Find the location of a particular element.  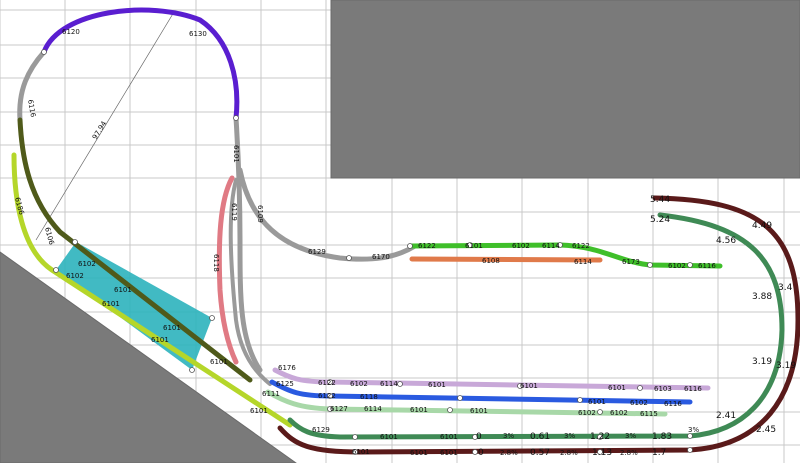

label-6127: 6127 is located at coordinates (339, 409).